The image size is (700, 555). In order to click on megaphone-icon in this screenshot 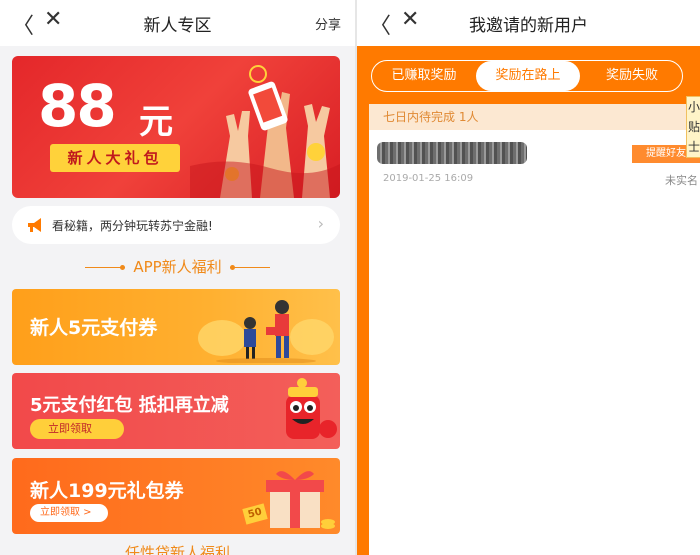, I will do `click(34, 225)`.